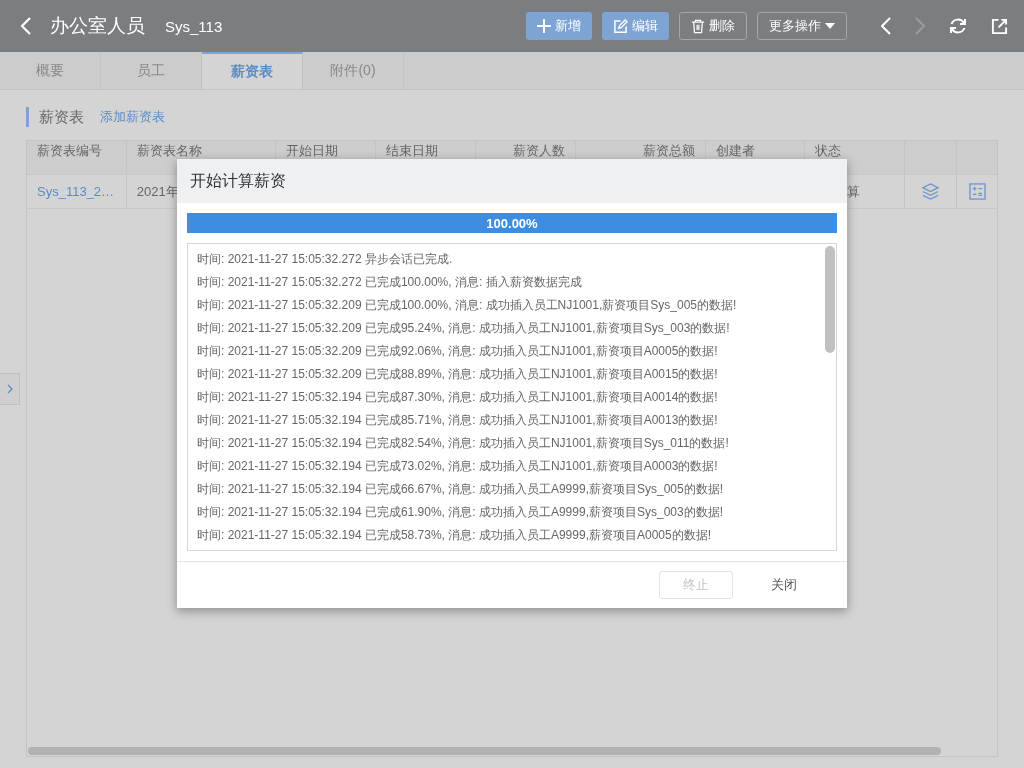 This screenshot has width=1024, height=768. I want to click on section-title: 薪资表, so click(61, 117).